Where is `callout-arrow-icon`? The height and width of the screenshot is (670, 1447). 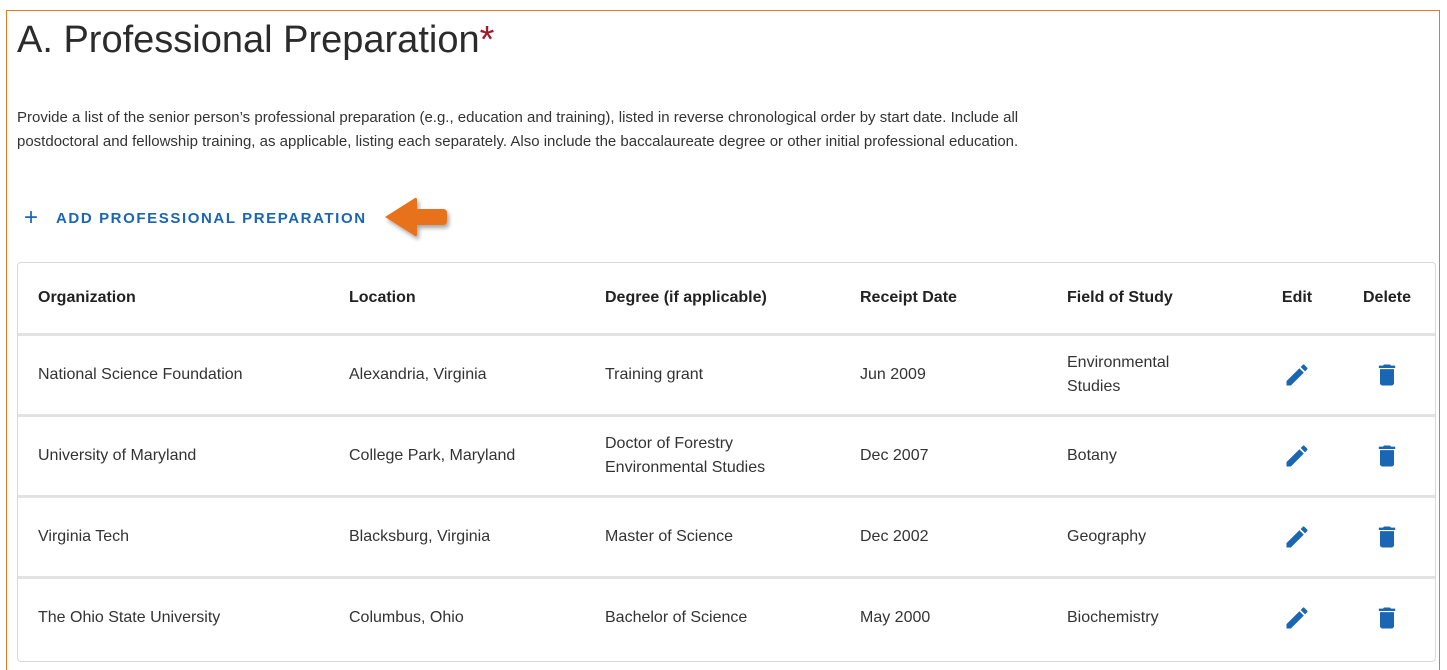
callout-arrow-icon is located at coordinates (416, 217).